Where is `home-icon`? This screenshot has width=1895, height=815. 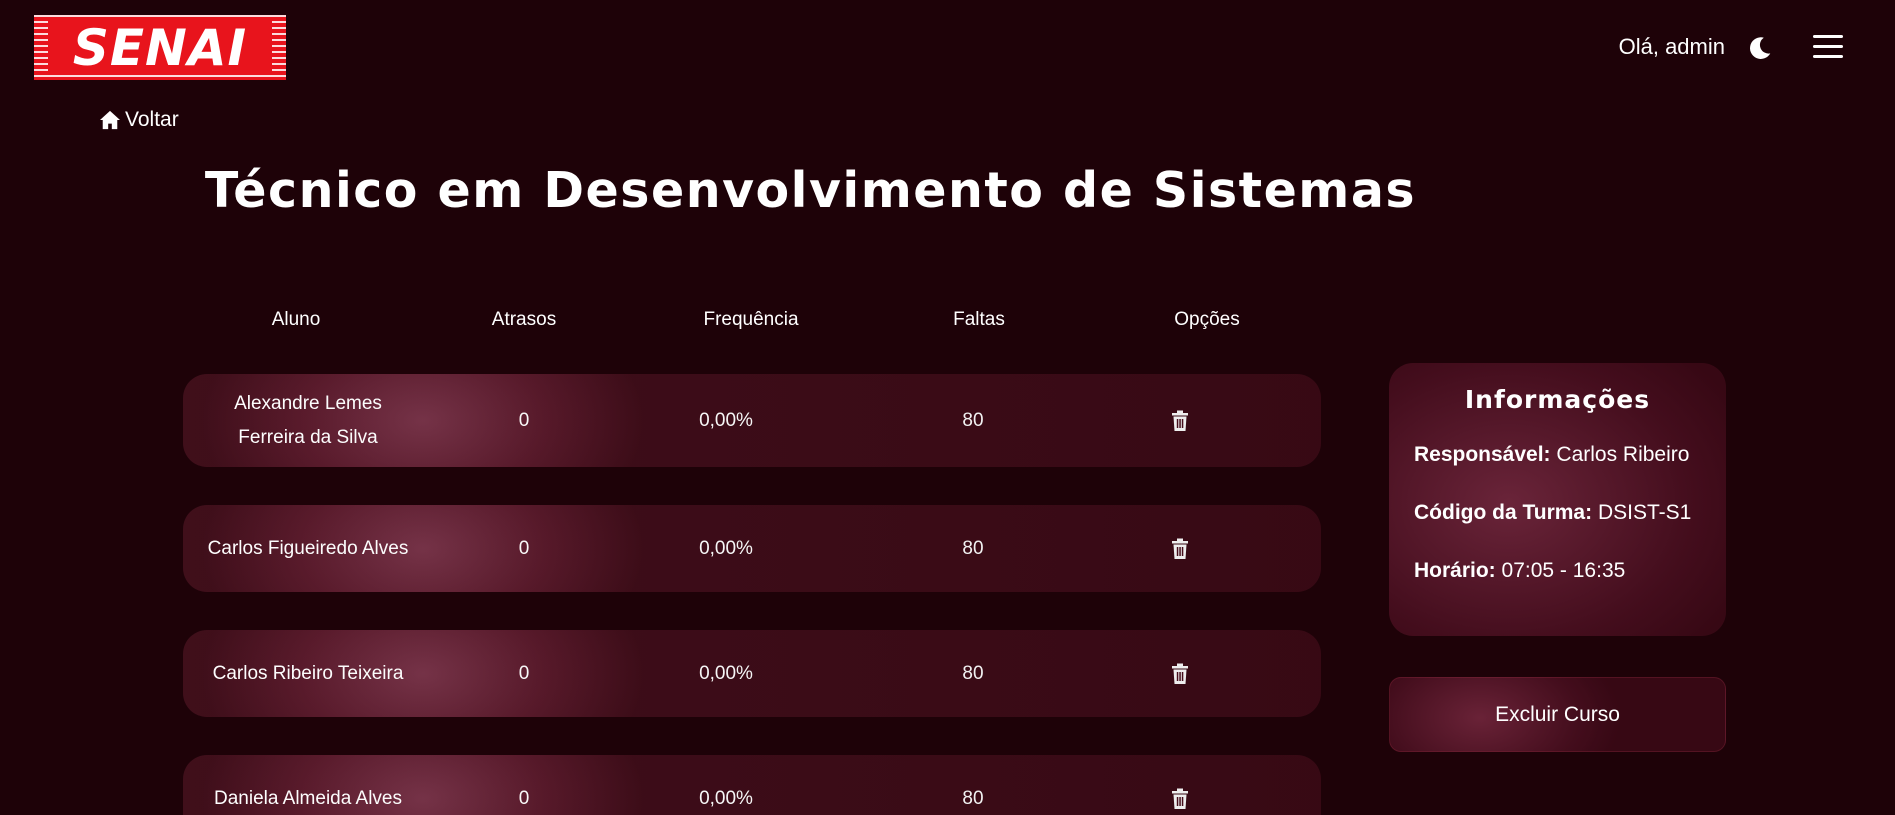
home-icon is located at coordinates (110, 120).